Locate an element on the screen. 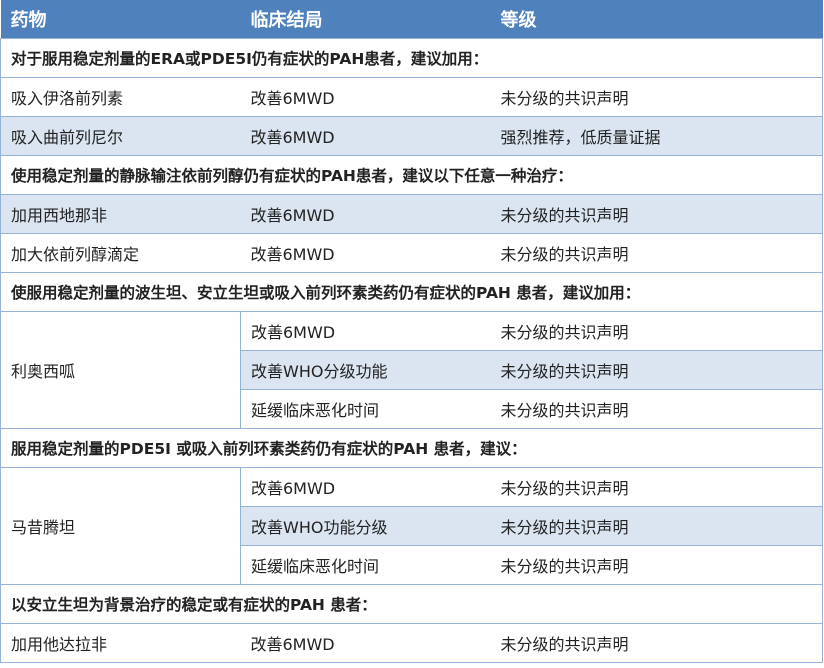 This screenshot has height=668, width=824. drug-cell: 吸入伊洛前列素 is located at coordinates (120, 97).